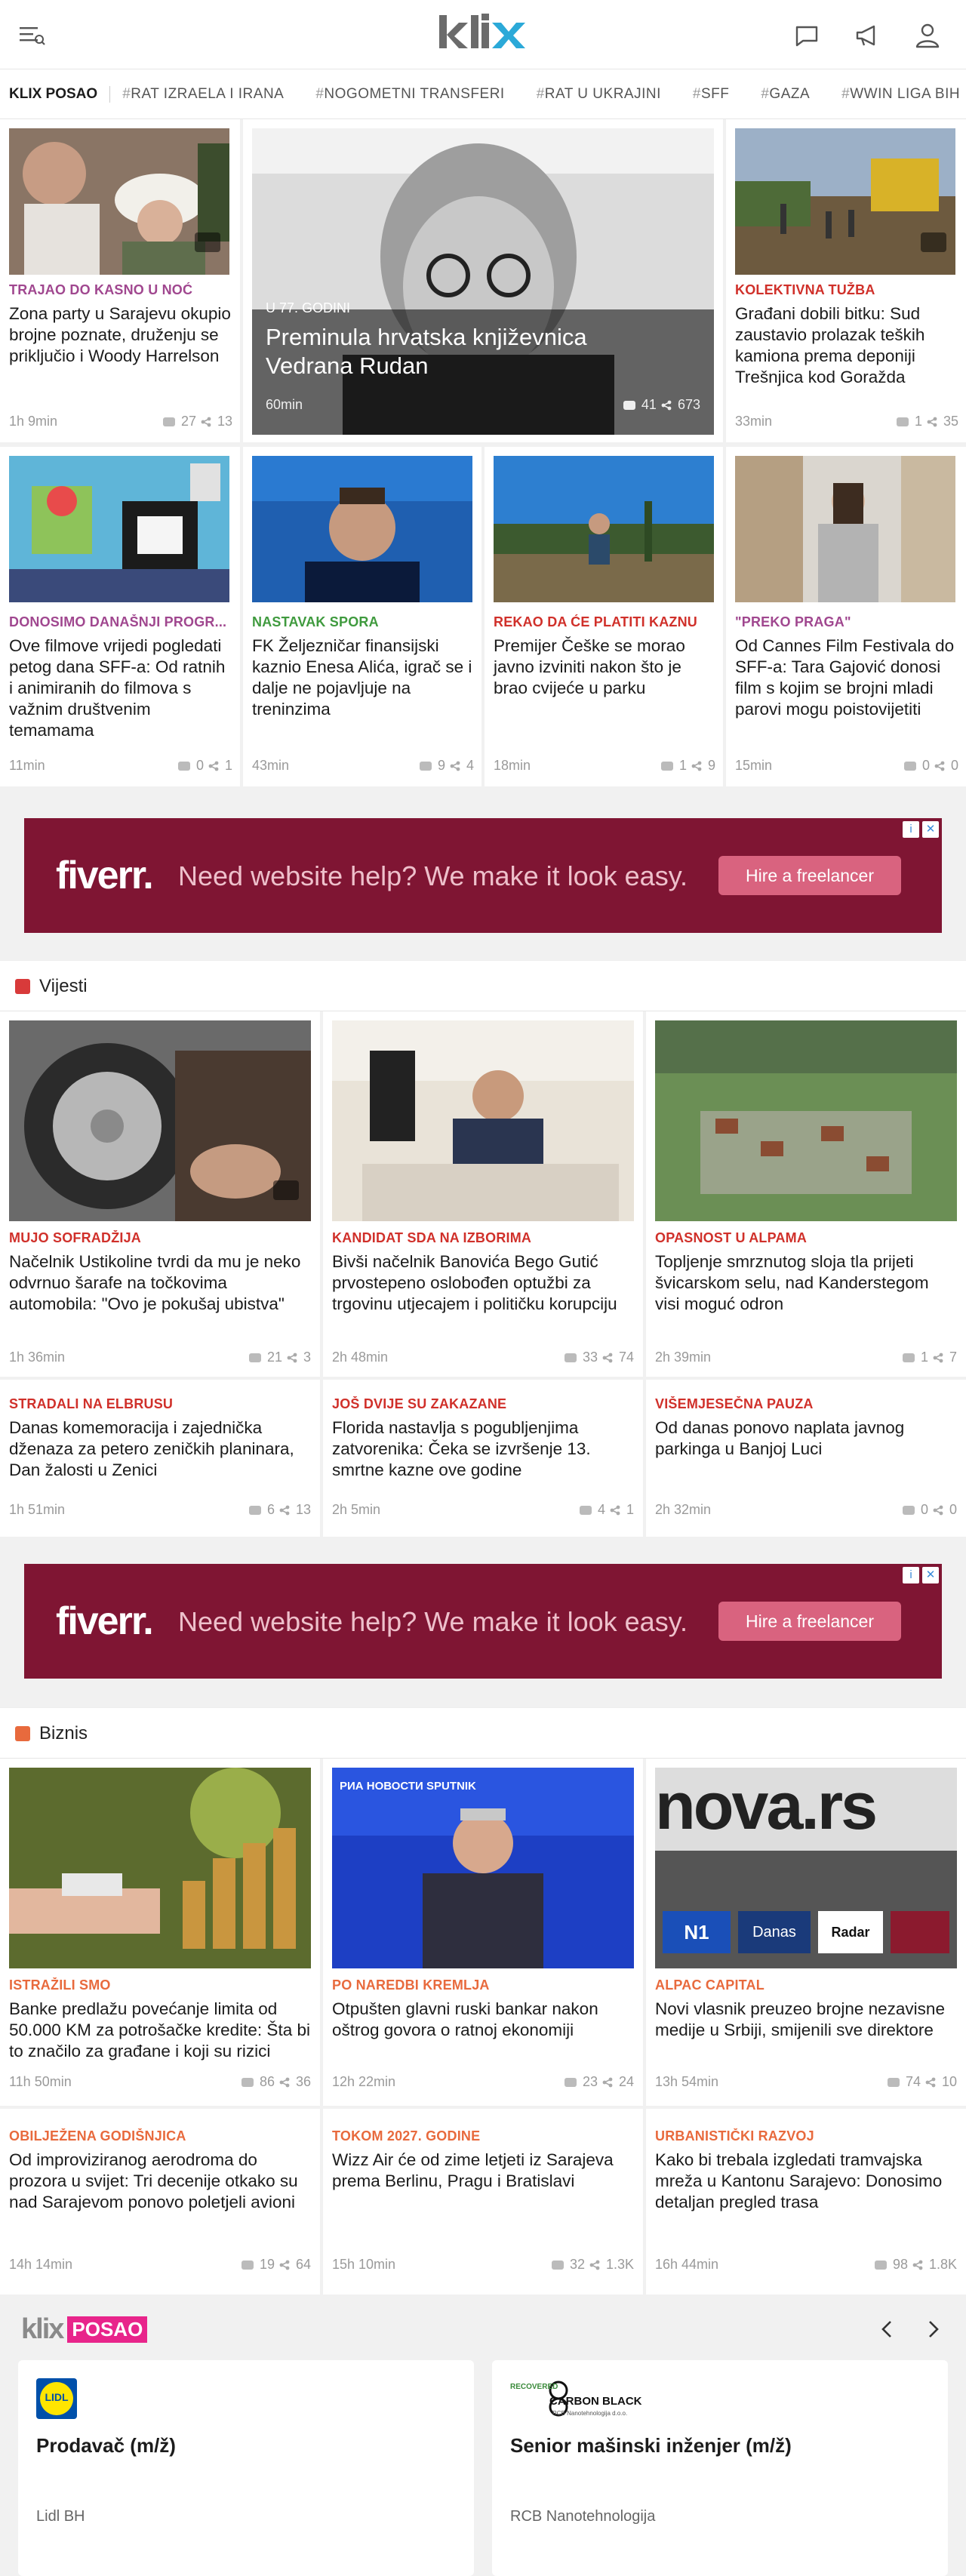 The image size is (966, 2576). I want to click on article-meta: 2h 5min 4 1, so click(483, 1510).